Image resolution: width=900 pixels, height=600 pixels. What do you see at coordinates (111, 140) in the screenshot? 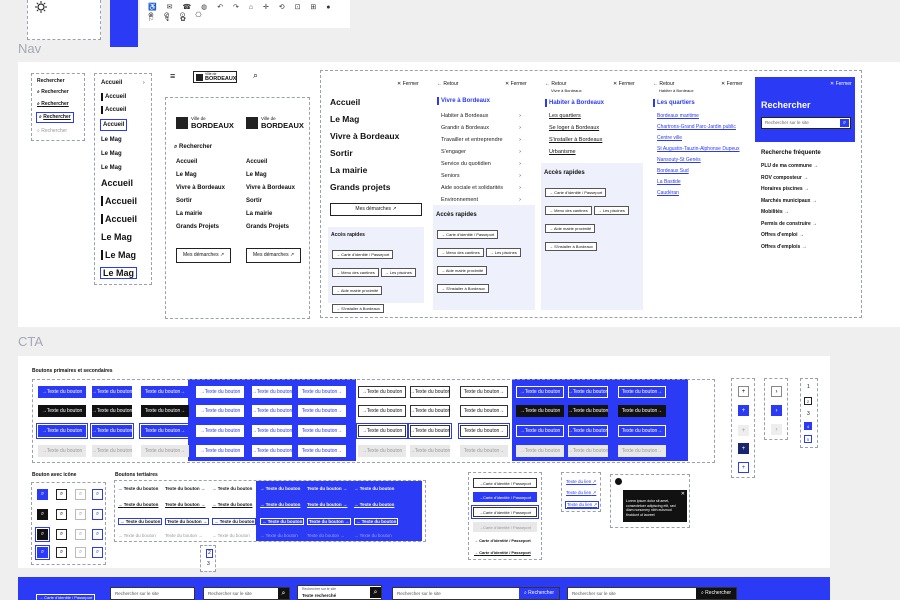
I see `nav-link-lemag: Le Mag` at bounding box center [111, 140].